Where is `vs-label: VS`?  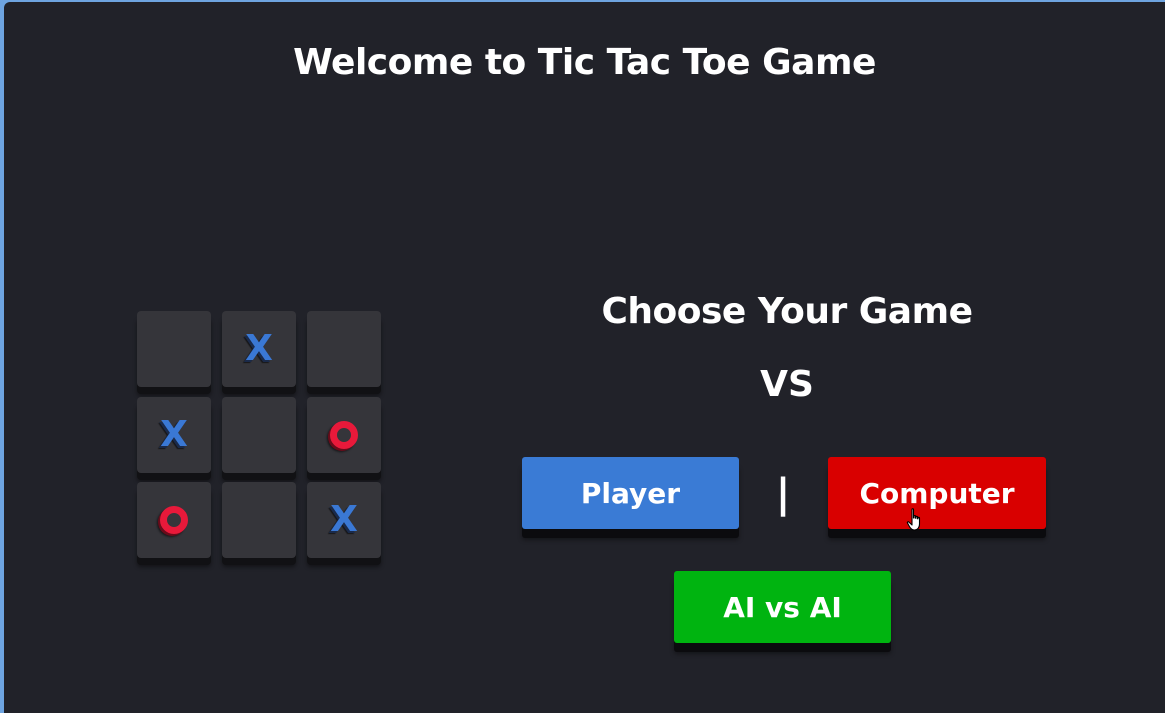 vs-label: VS is located at coordinates (787, 384).